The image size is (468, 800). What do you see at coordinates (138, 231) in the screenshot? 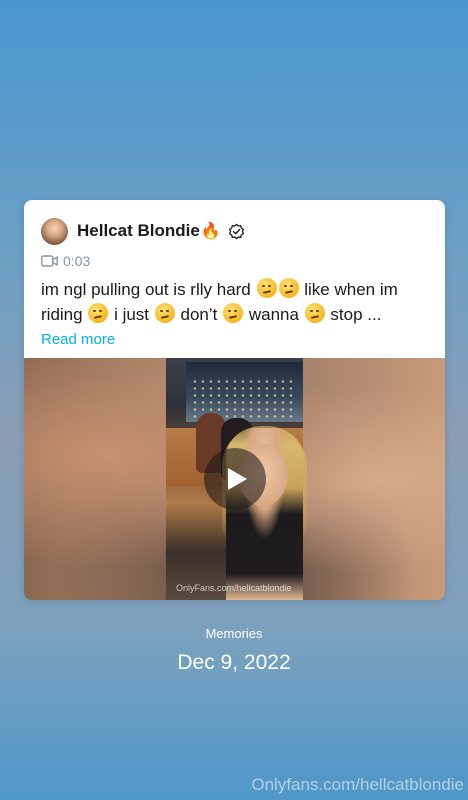
I see `author-name: Hellcat Blondie` at bounding box center [138, 231].